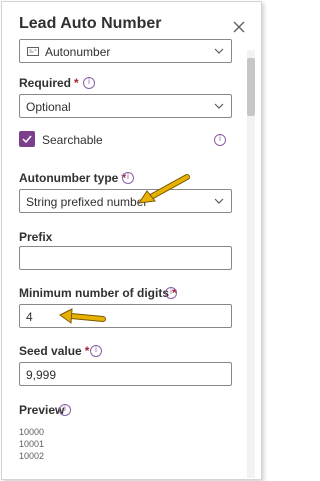 The width and height of the screenshot is (320, 481). I want to click on prefix-input, so click(125, 258).